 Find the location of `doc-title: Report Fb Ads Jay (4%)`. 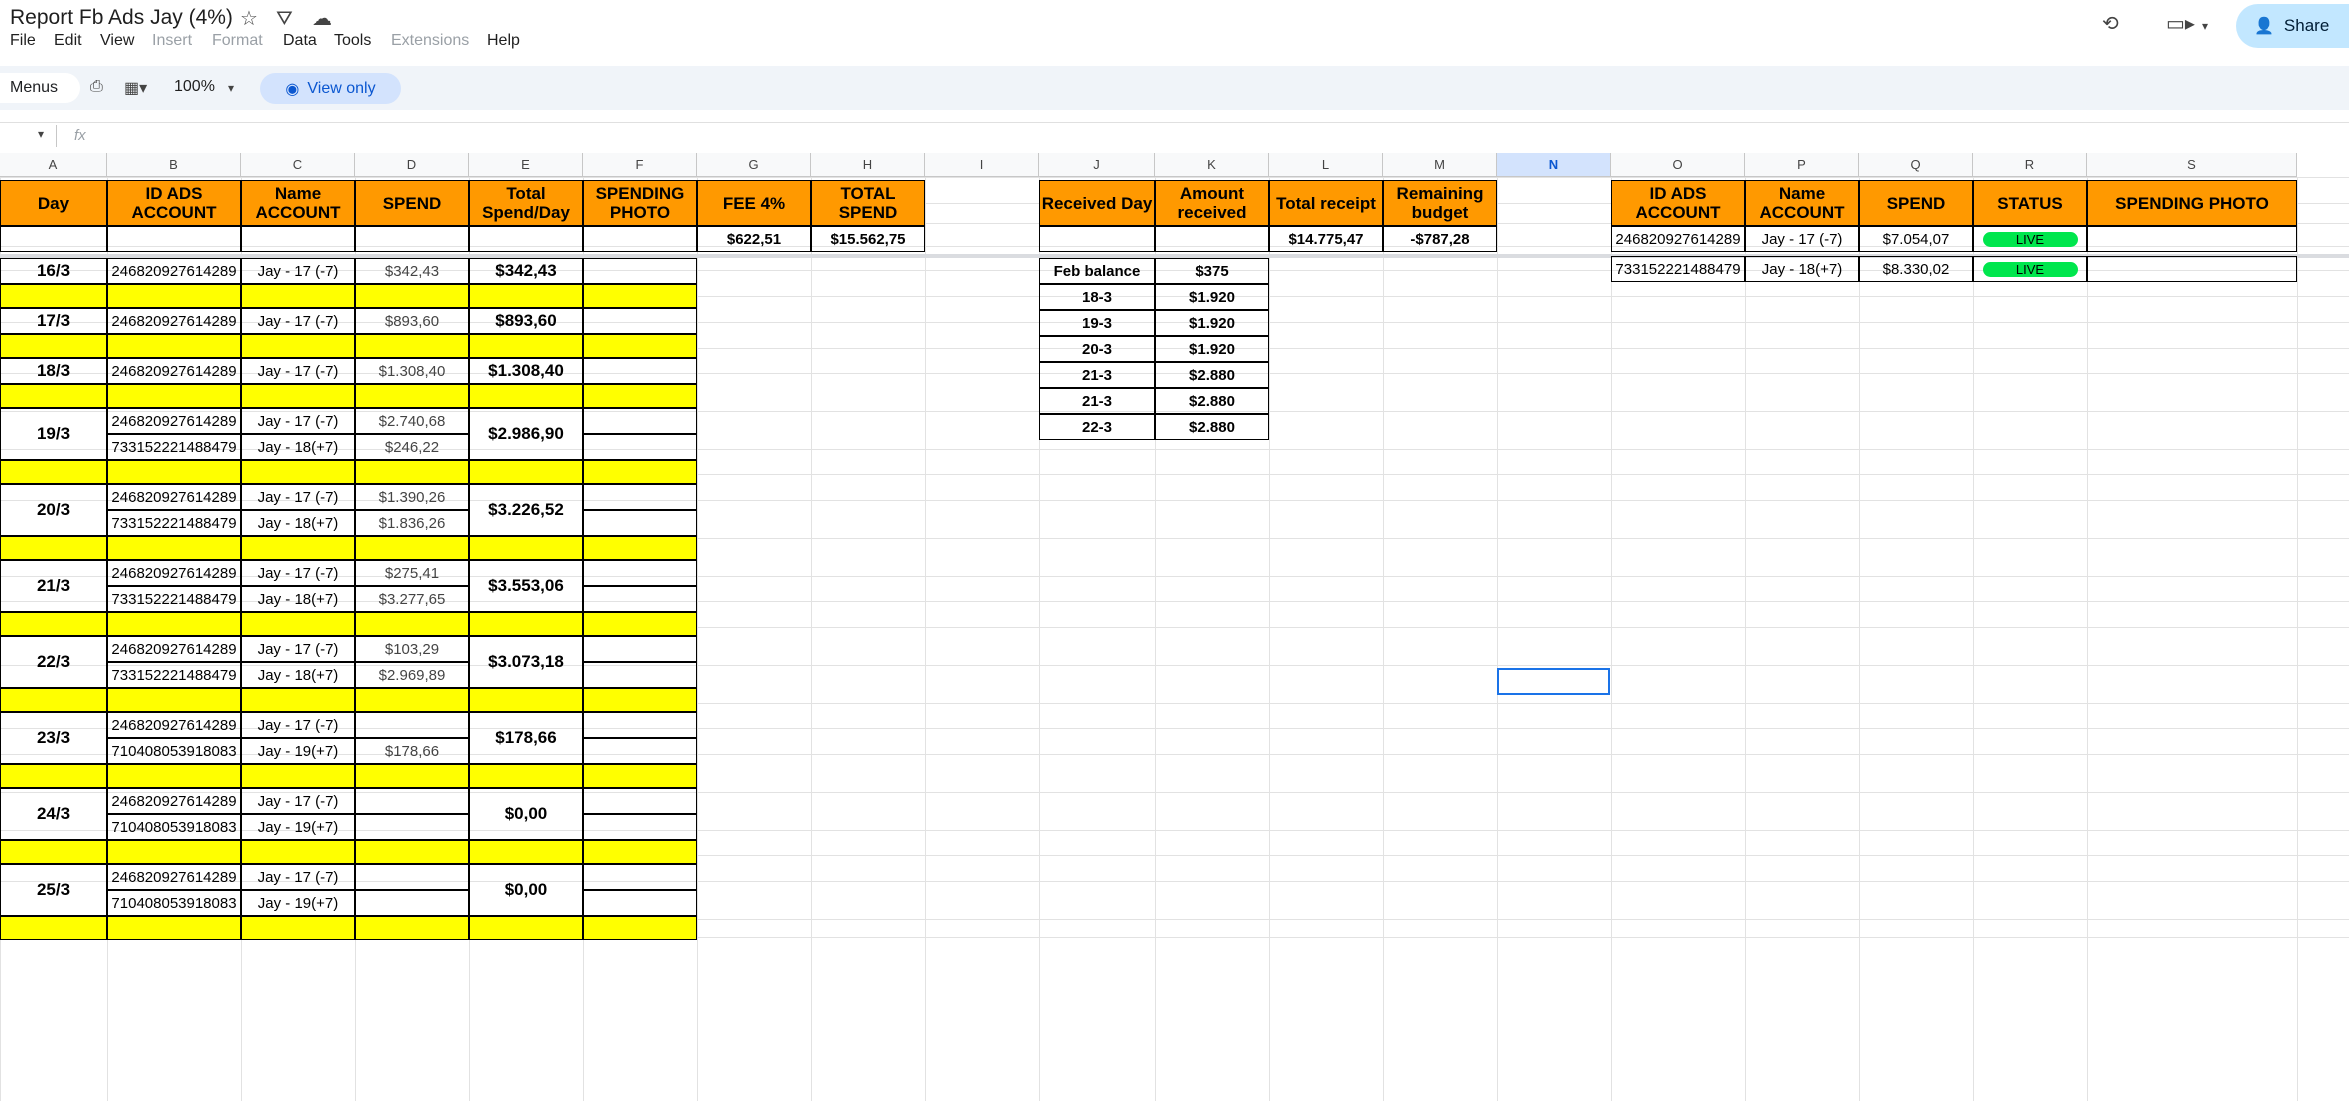

doc-title: Report Fb Ads Jay (4%) is located at coordinates (121, 18).